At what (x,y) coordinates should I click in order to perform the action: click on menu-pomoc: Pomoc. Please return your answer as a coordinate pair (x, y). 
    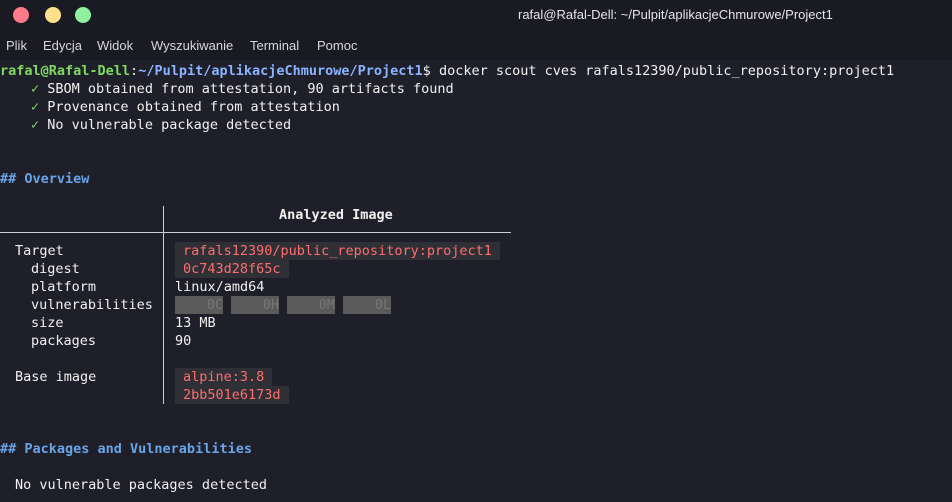
    Looking at the image, I should click on (337, 45).